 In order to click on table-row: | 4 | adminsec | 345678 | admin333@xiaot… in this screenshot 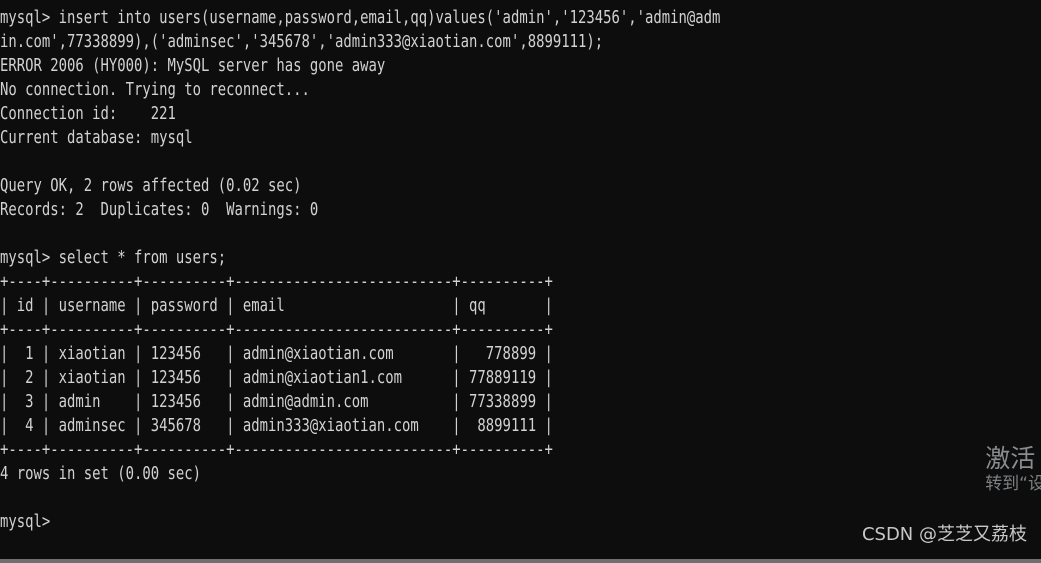, I will do `click(276, 426)`.